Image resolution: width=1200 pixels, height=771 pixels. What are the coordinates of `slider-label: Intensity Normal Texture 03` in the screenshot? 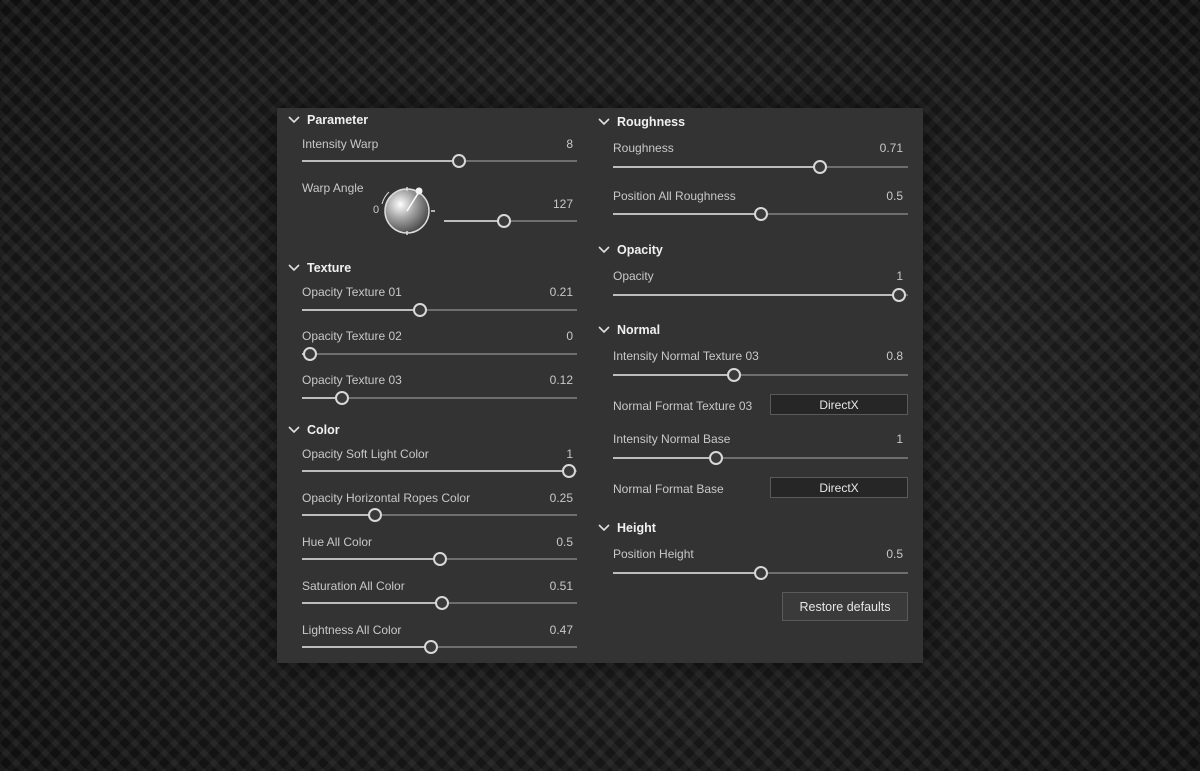 It's located at (686, 356).